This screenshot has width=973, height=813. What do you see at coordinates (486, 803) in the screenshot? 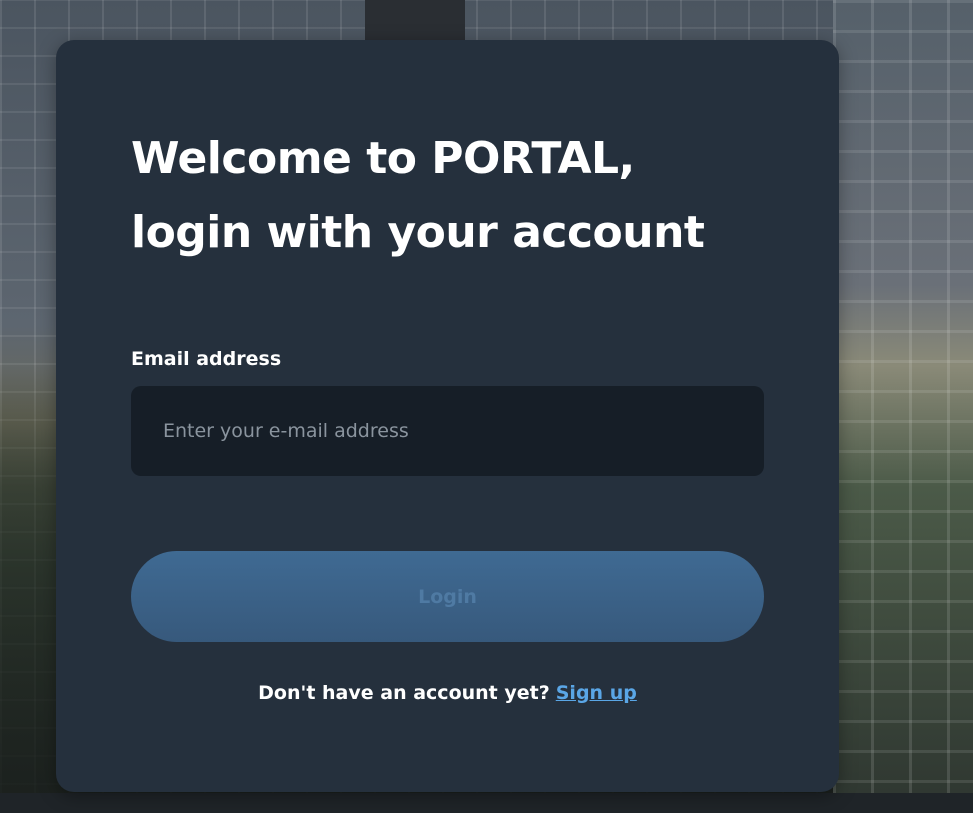
I see `background-bottom-strip` at bounding box center [486, 803].